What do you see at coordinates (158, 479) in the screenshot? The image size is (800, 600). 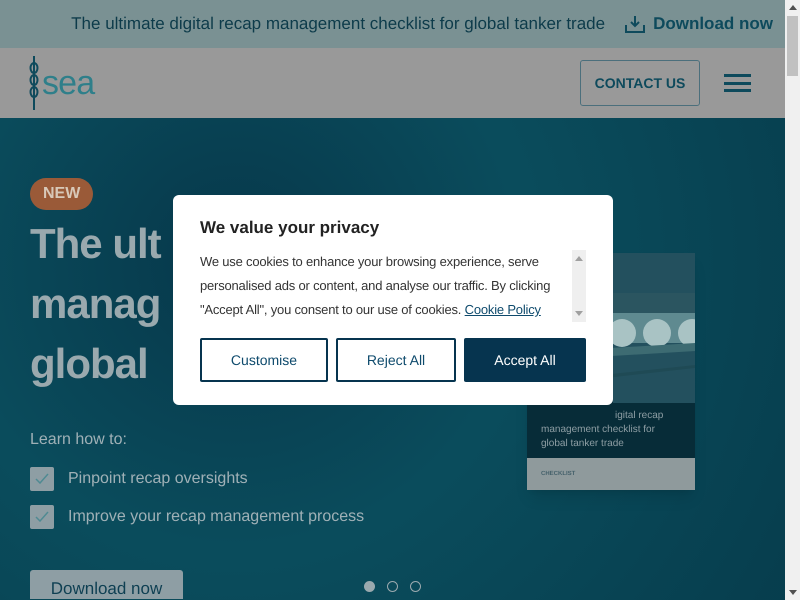 I see `point-text: Pinpoint recap oversights` at bounding box center [158, 479].